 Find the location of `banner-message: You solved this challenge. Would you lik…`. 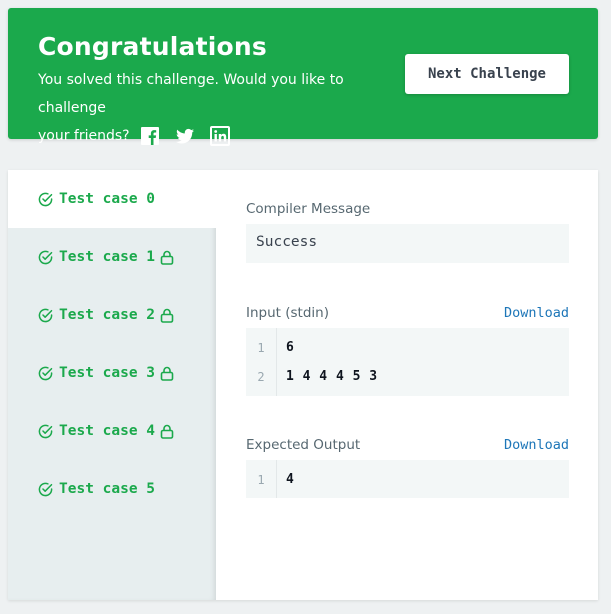

banner-message: You solved this challenge. Would you lik… is located at coordinates (223, 108).